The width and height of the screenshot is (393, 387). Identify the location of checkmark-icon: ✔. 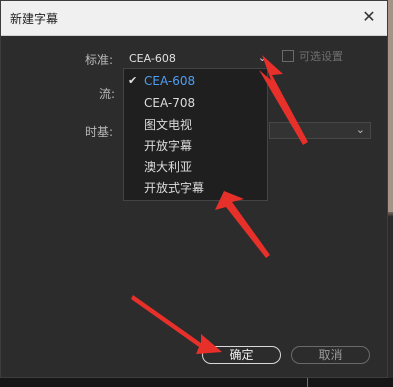
(133, 80).